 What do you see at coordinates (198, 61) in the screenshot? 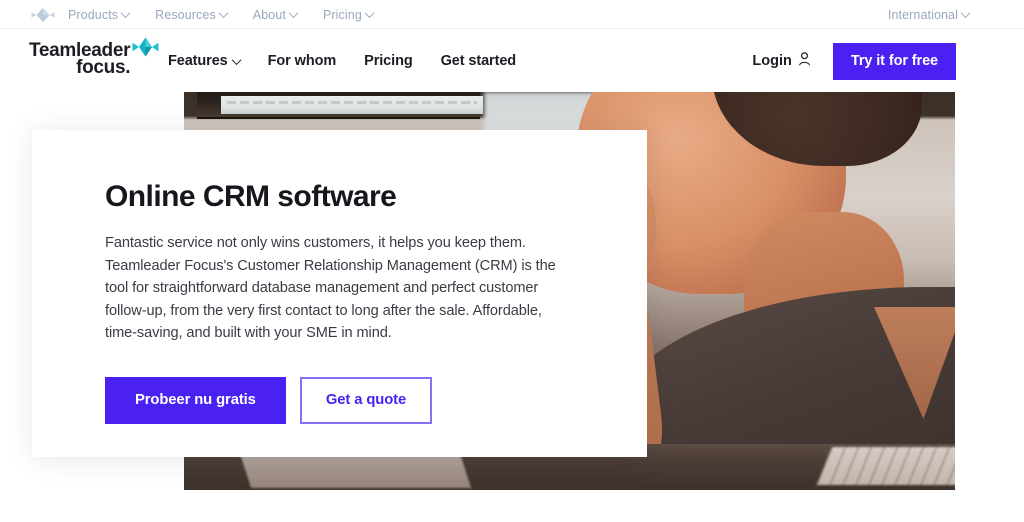
I see `nav-item-features-label: Features` at bounding box center [198, 61].